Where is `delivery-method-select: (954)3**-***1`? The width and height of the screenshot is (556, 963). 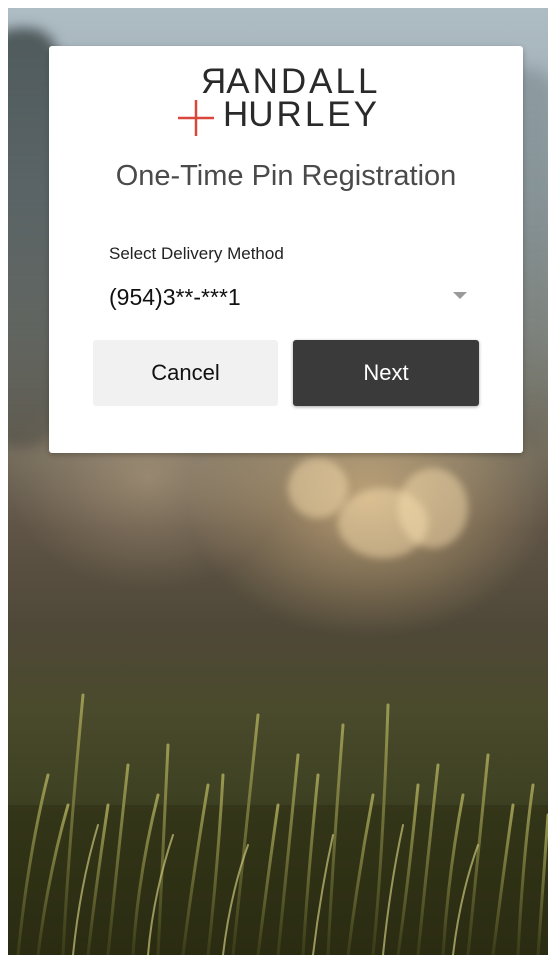
delivery-method-select: (954)3**-***1 is located at coordinates (290, 298).